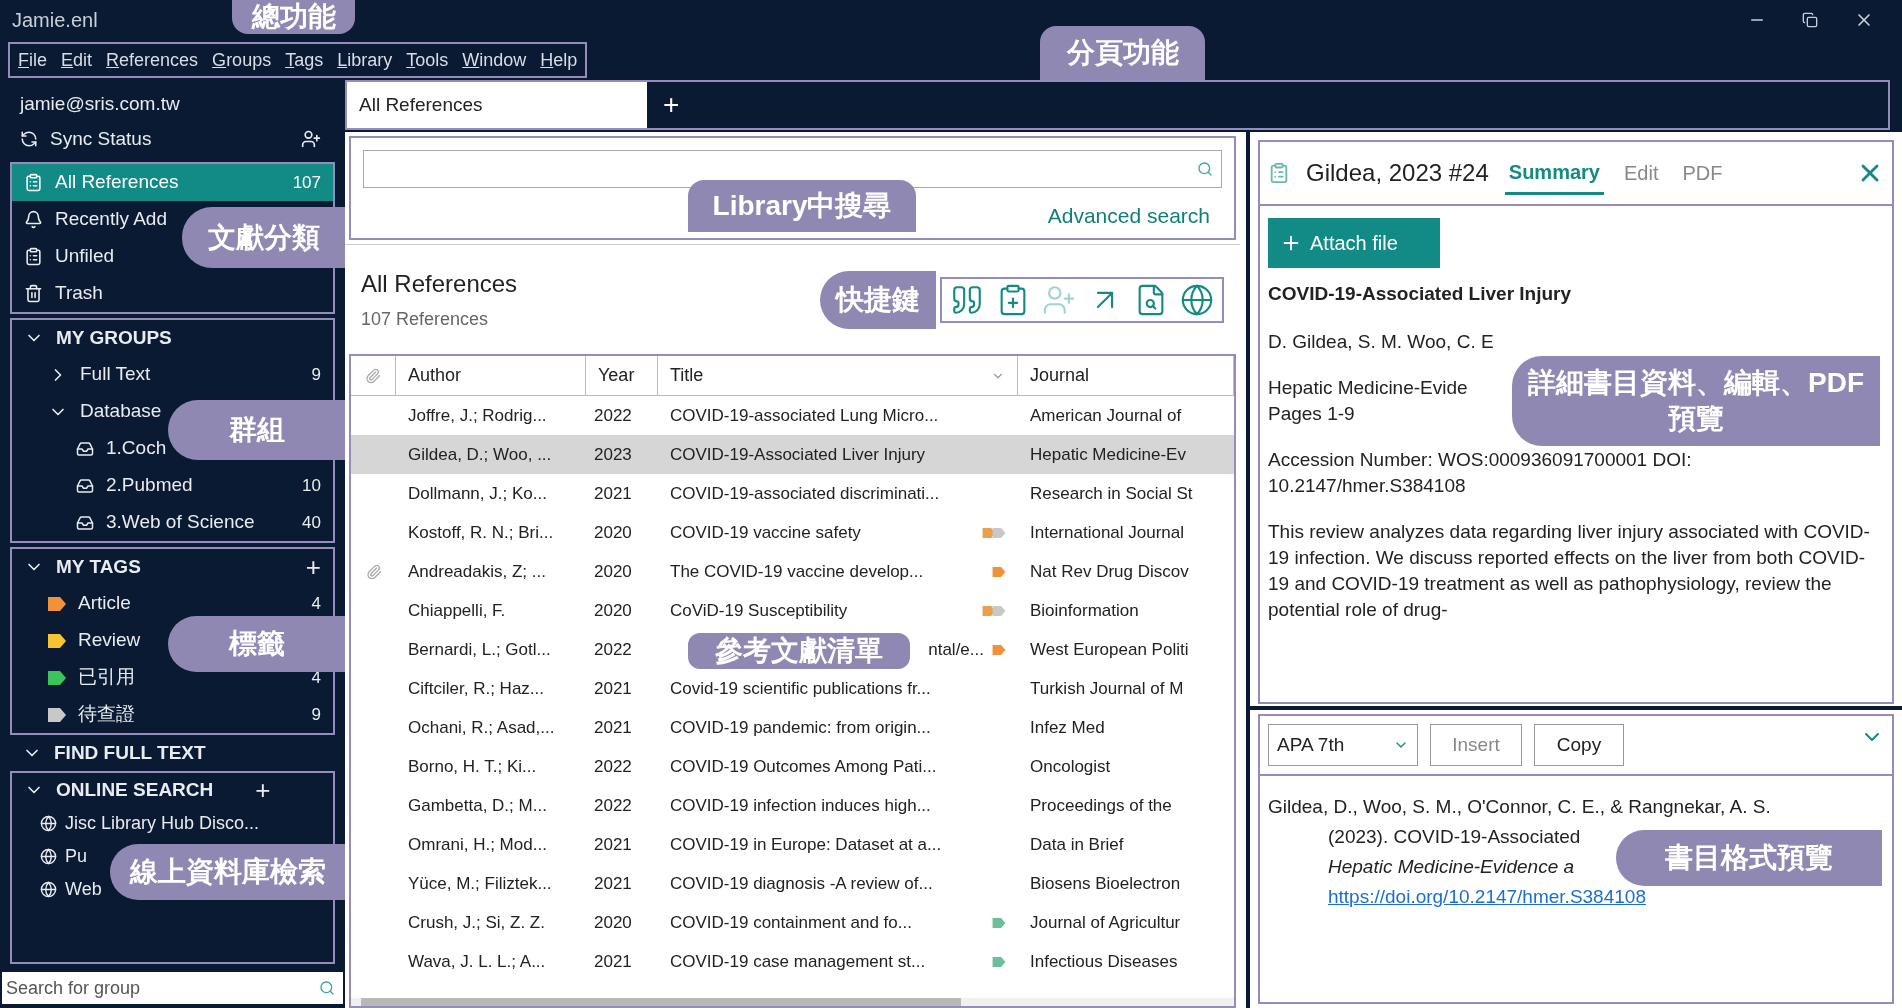 Image resolution: width=1902 pixels, height=1008 pixels. Describe the element at coordinates (1641, 173) in the screenshot. I see `tab: Edit` at that location.